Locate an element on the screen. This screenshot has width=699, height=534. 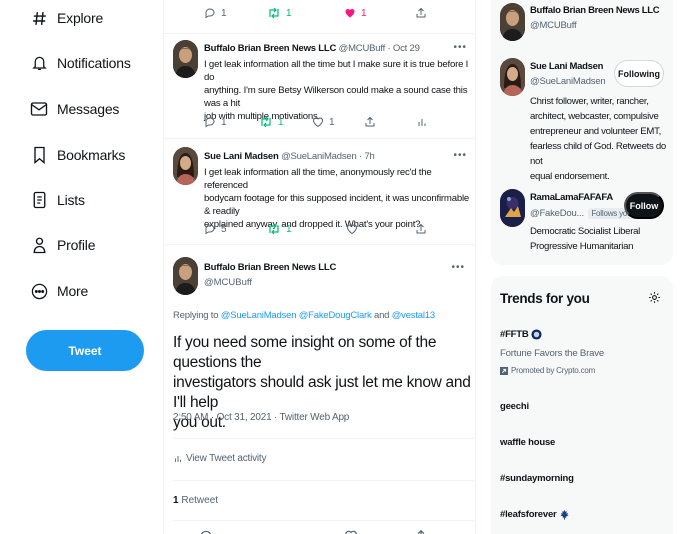
person-name: RamaLamaFAFAFA is located at coordinates (571, 197).